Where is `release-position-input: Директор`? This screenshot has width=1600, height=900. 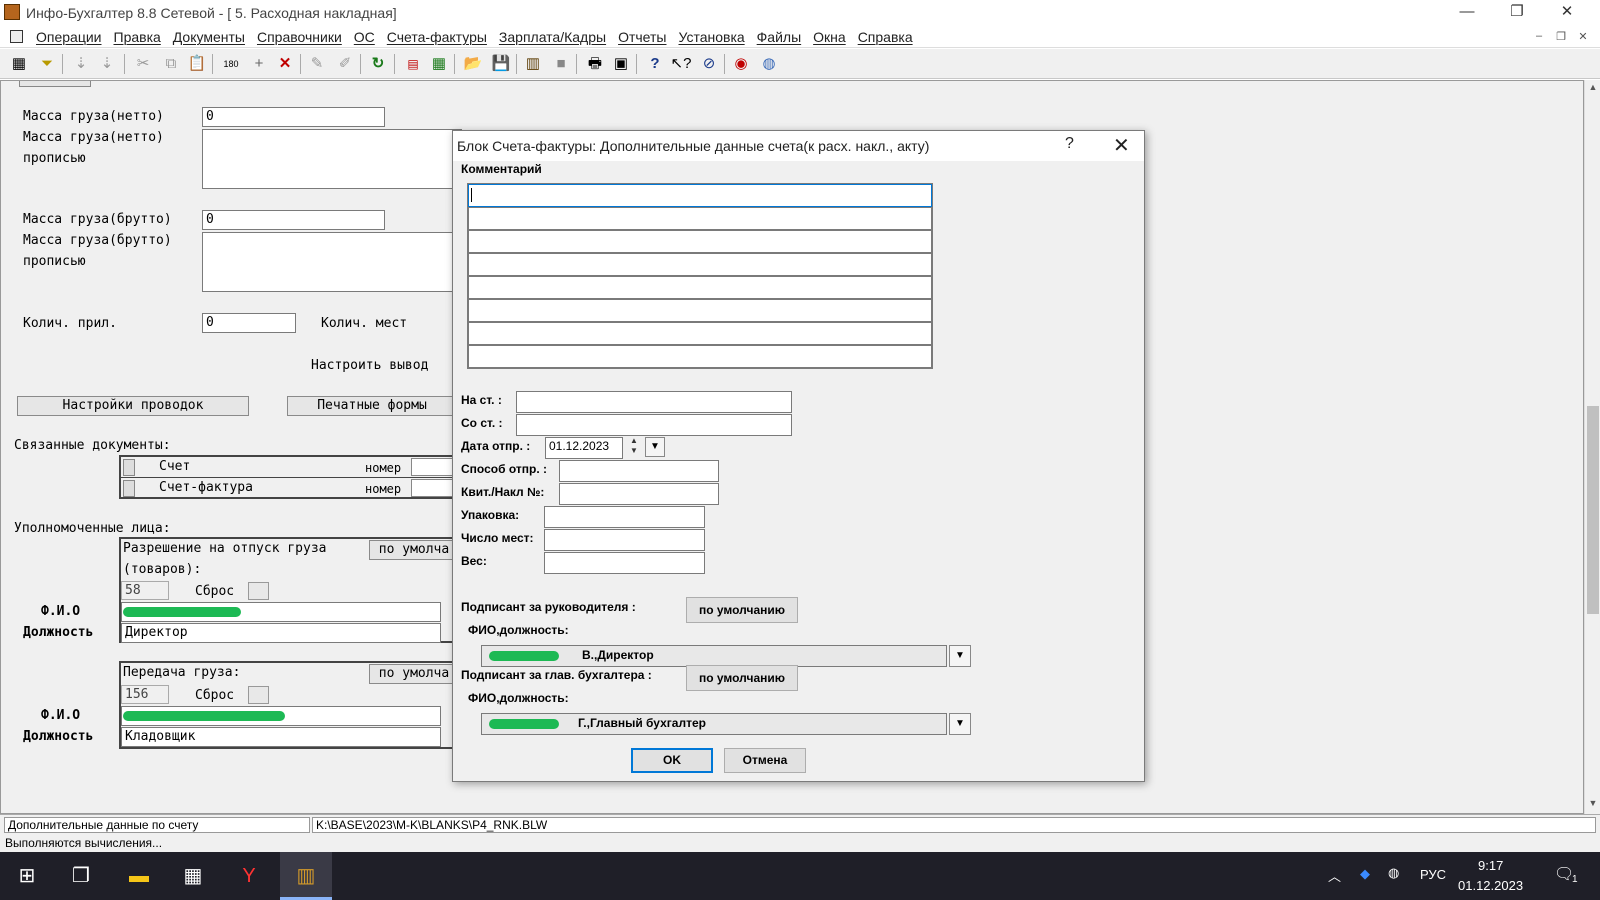
release-position-input: Директор is located at coordinates (281, 633).